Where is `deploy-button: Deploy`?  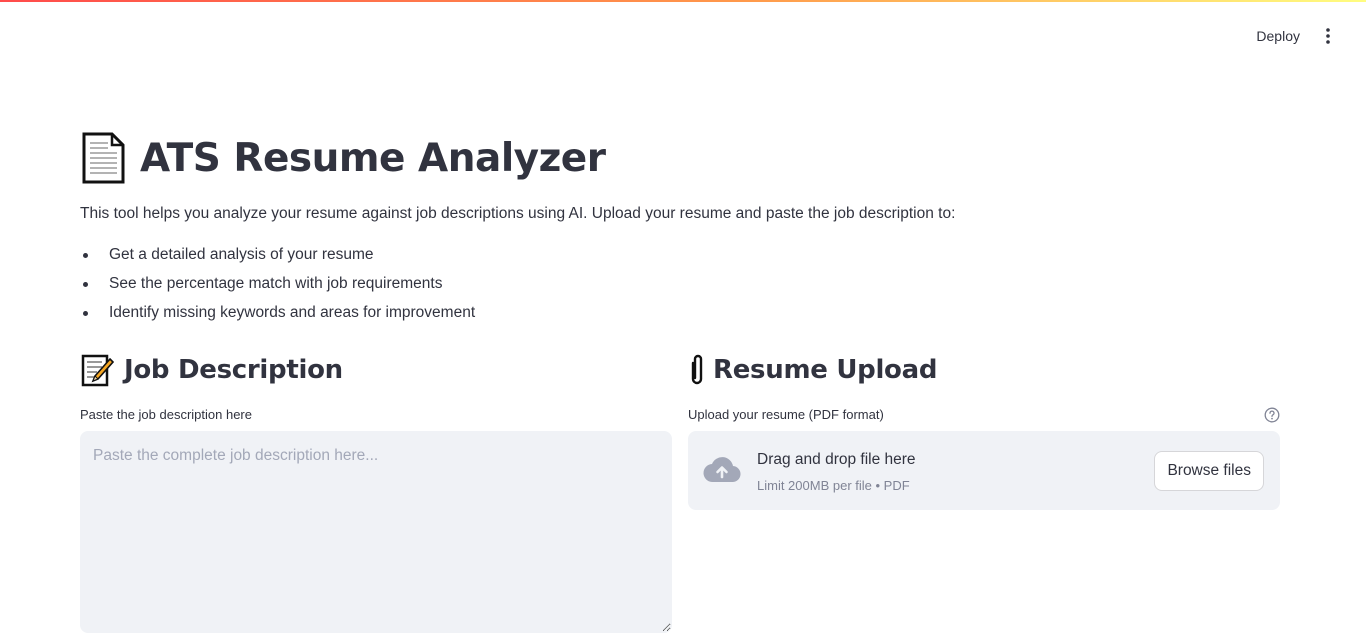 deploy-button: Deploy is located at coordinates (1278, 36).